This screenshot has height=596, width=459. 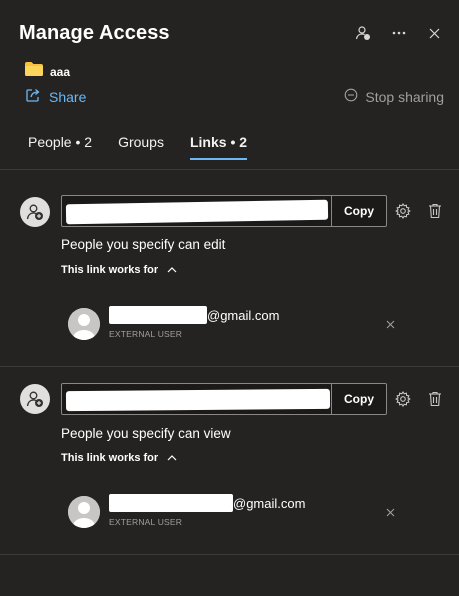 What do you see at coordinates (47, 71) in the screenshot?
I see `item-info: aaa` at bounding box center [47, 71].